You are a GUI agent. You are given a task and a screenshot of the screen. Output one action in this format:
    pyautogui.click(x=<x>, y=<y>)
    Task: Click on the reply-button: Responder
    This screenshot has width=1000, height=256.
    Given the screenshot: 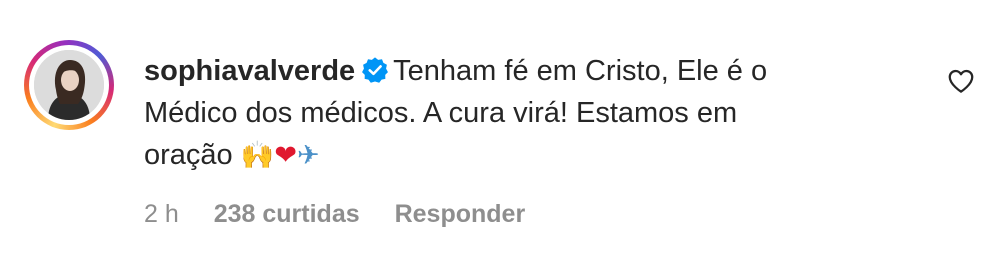 What is the action you would take?
    pyautogui.click(x=460, y=214)
    